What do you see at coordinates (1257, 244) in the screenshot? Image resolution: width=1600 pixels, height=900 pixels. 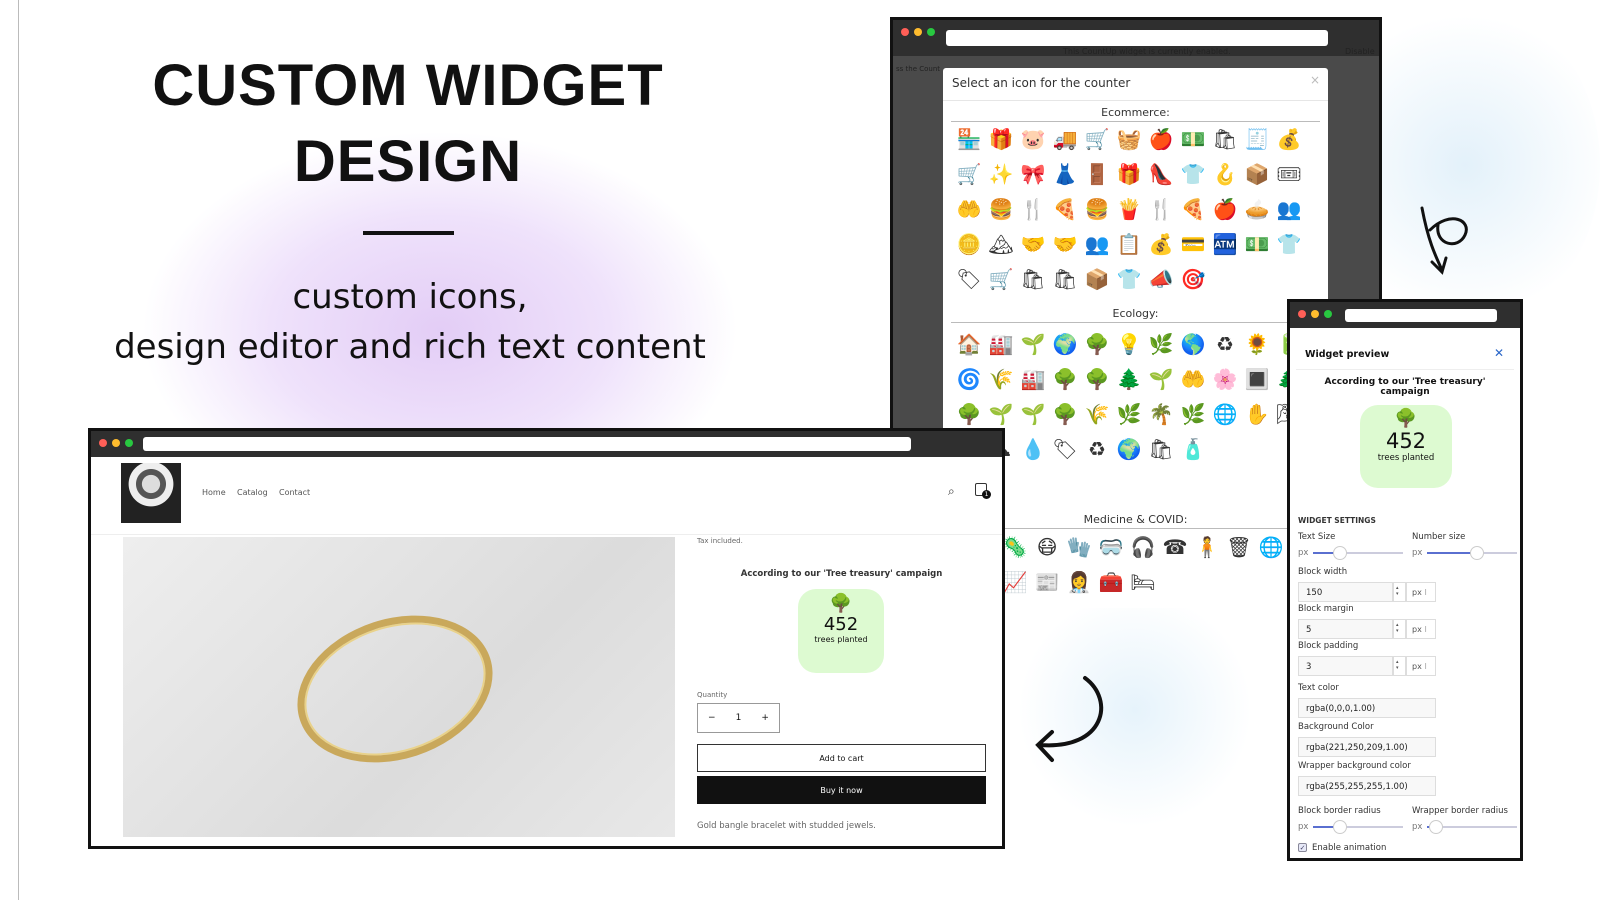 I see `icon-option: 💵` at bounding box center [1257, 244].